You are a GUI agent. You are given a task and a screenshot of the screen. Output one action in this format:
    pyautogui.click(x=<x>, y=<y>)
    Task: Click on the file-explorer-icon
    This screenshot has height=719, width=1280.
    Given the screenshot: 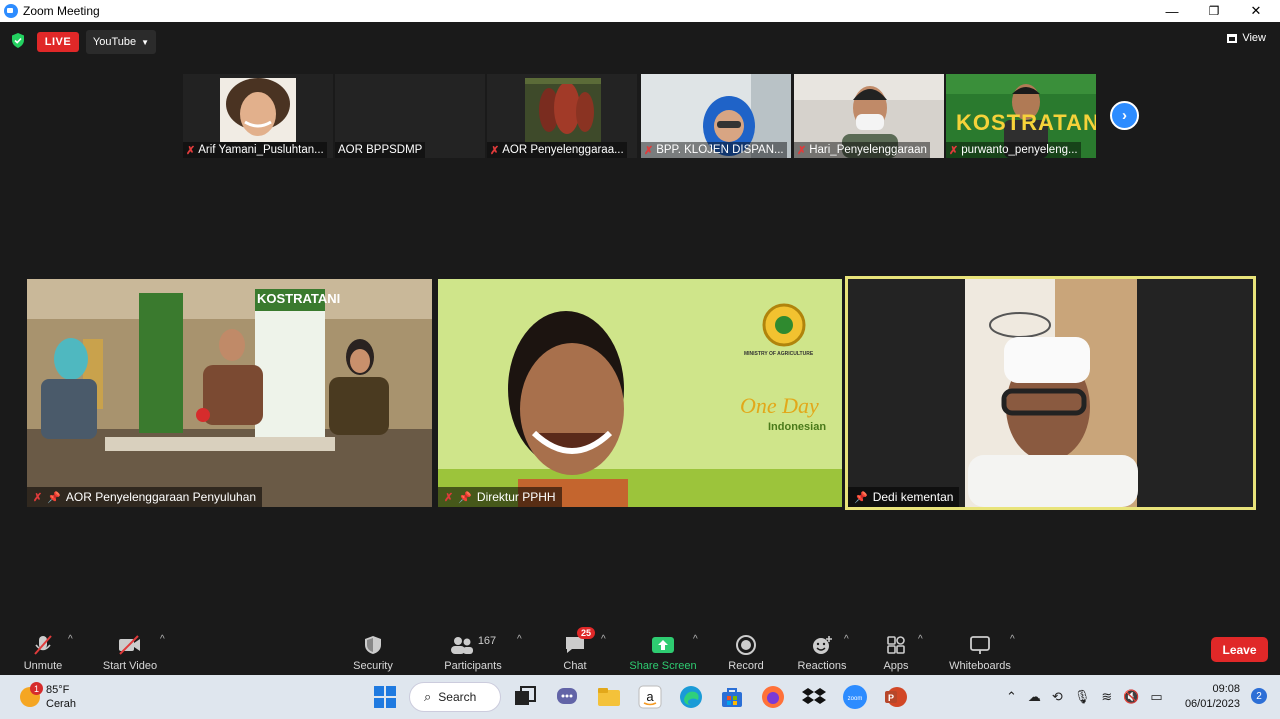 What is the action you would take?
    pyautogui.click(x=609, y=697)
    